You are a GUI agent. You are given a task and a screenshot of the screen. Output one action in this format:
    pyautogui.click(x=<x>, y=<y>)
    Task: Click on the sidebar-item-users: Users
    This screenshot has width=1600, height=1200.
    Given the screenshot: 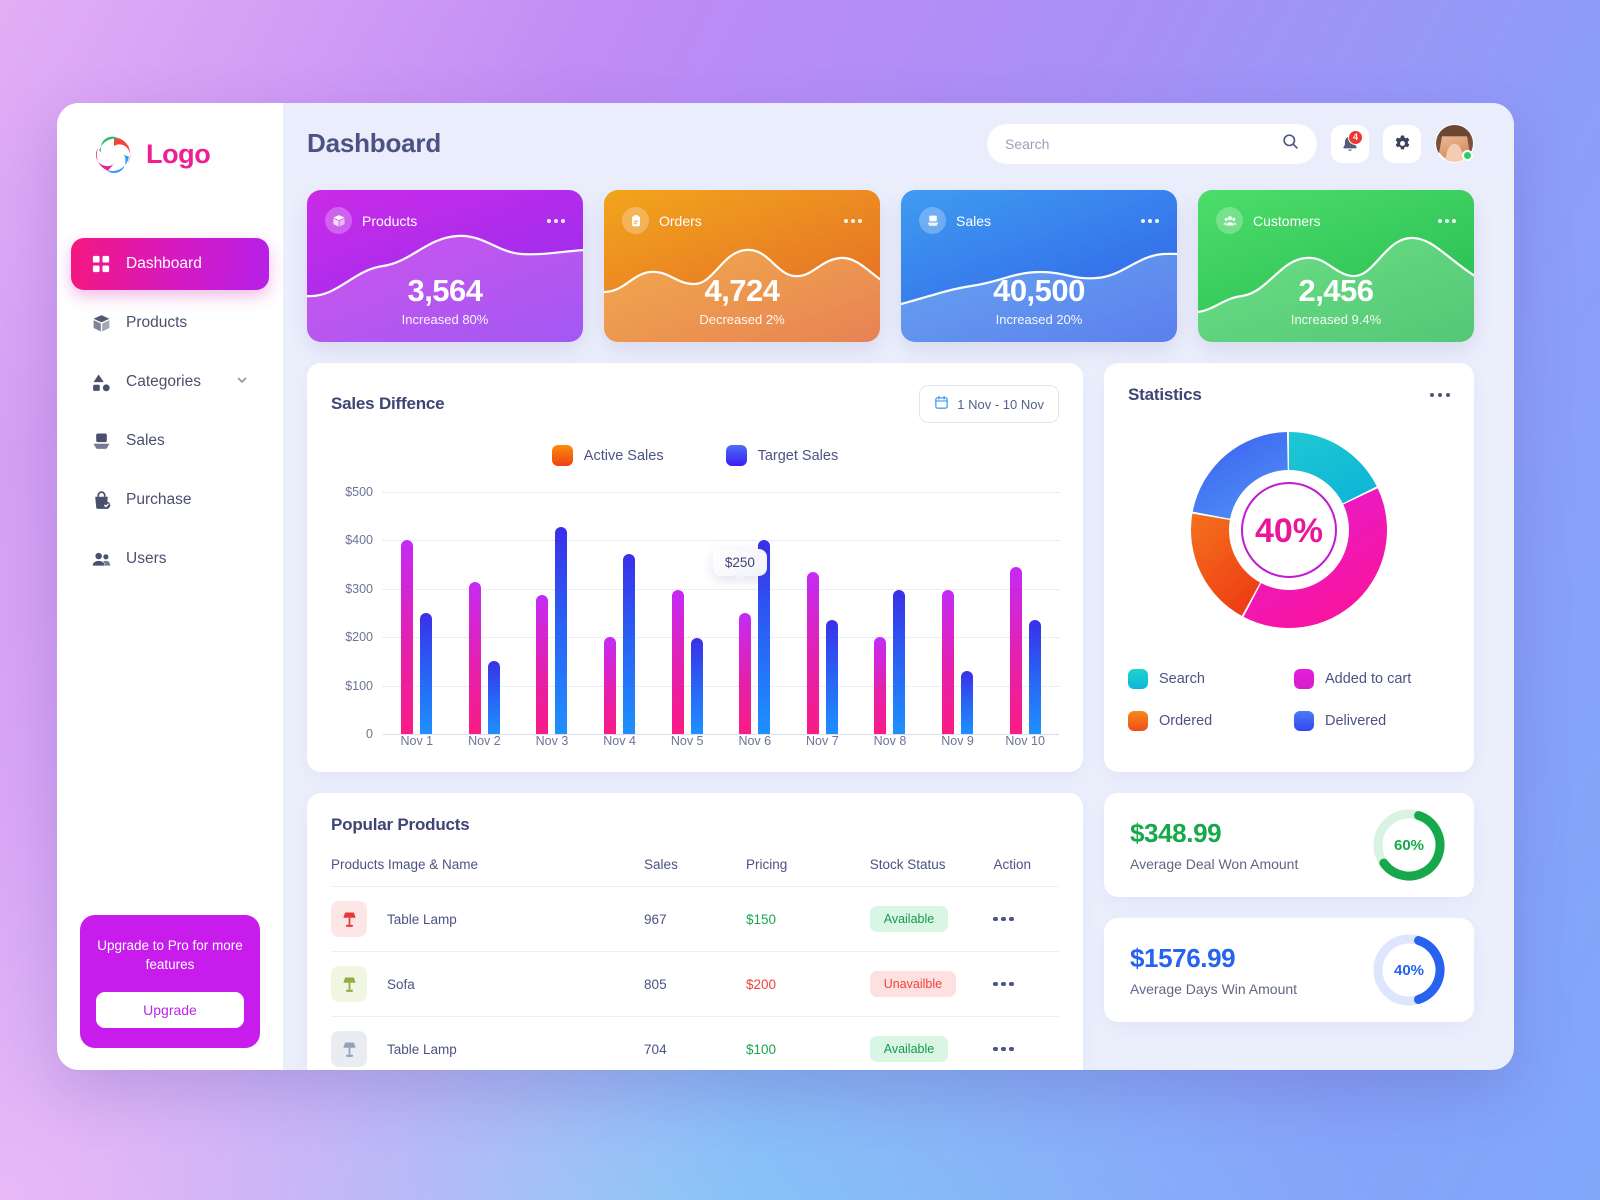 What is the action you would take?
    pyautogui.click(x=170, y=559)
    